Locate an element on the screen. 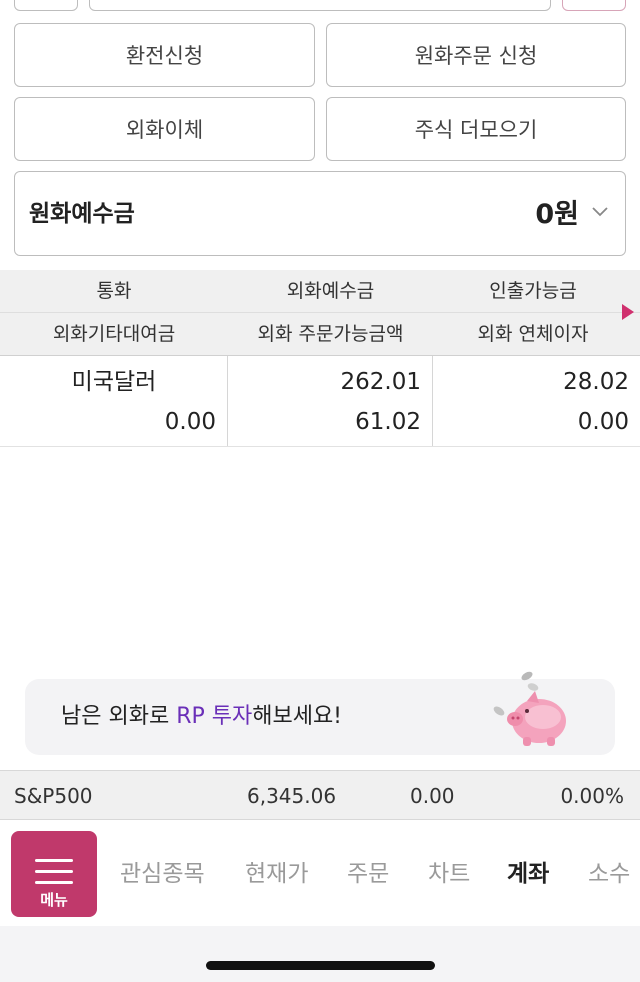 Image resolution: width=640 pixels, height=982 pixels. header-withdrawable: 인출가능금 is located at coordinates (533, 291).